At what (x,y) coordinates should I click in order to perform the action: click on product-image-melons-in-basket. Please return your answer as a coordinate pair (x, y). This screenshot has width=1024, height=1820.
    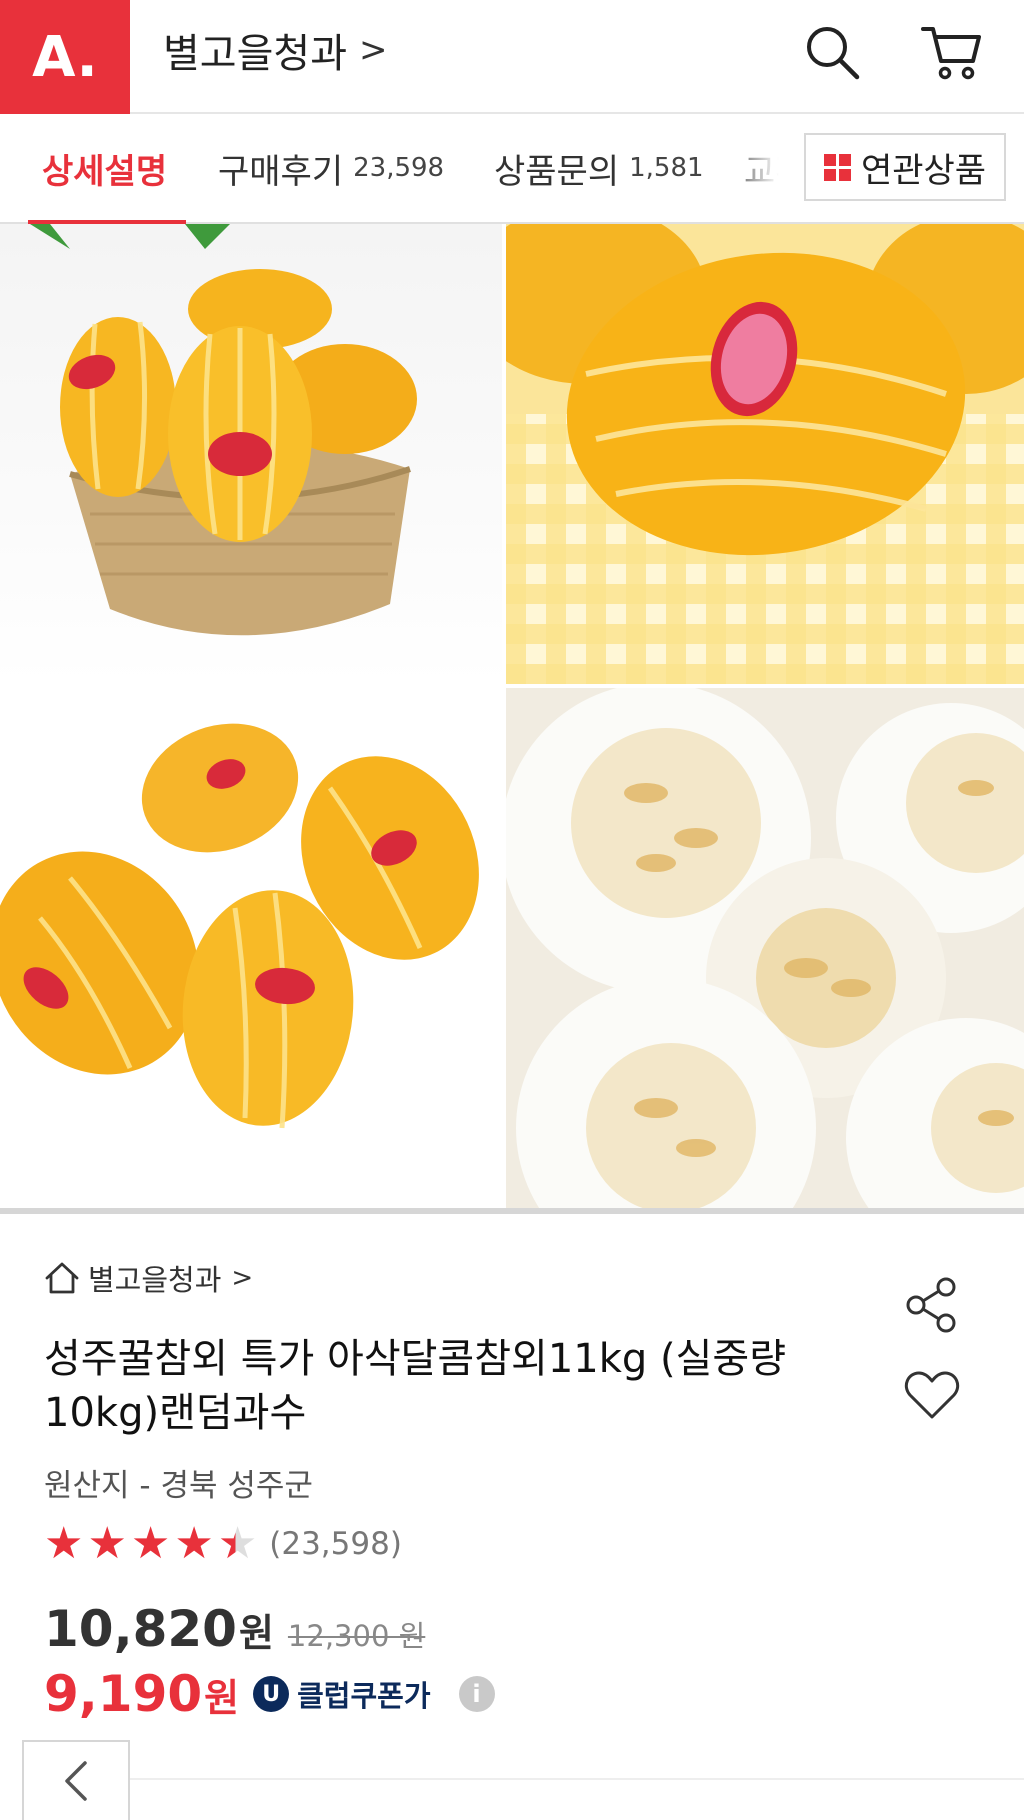
    Looking at the image, I should click on (251, 454).